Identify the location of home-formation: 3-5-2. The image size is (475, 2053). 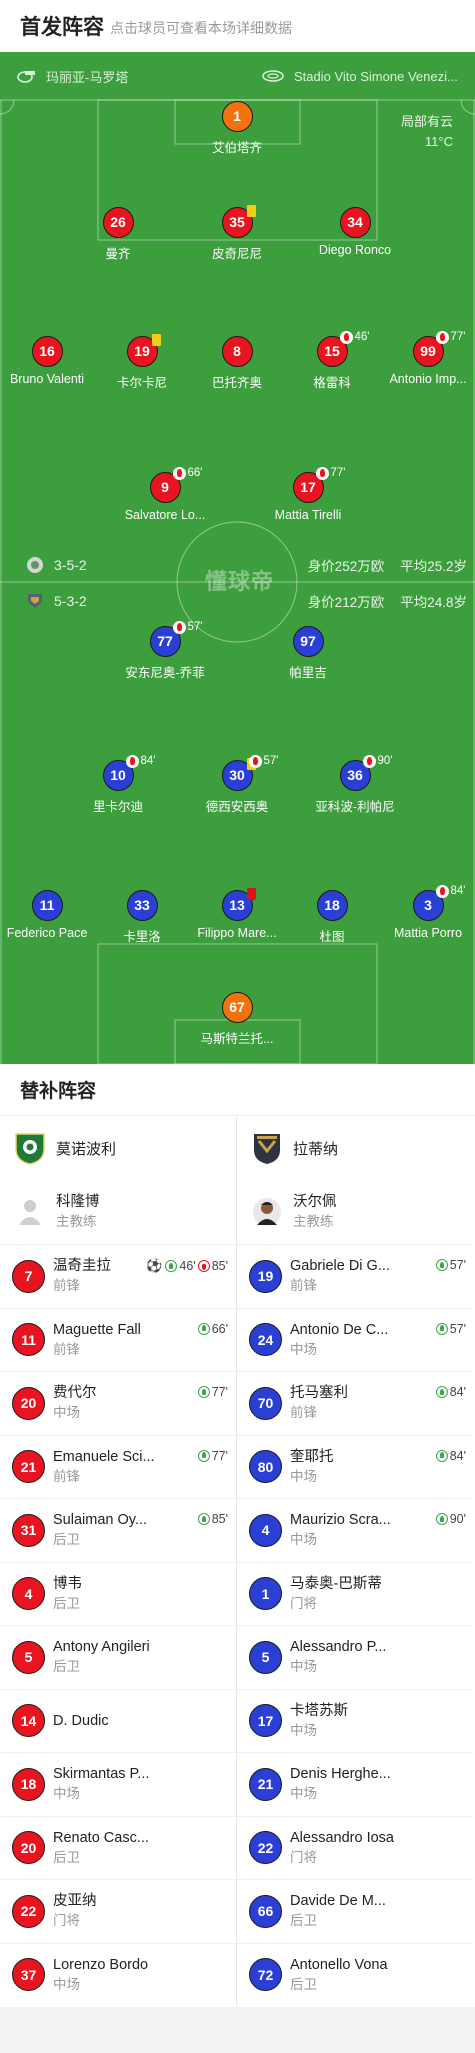
(56, 565).